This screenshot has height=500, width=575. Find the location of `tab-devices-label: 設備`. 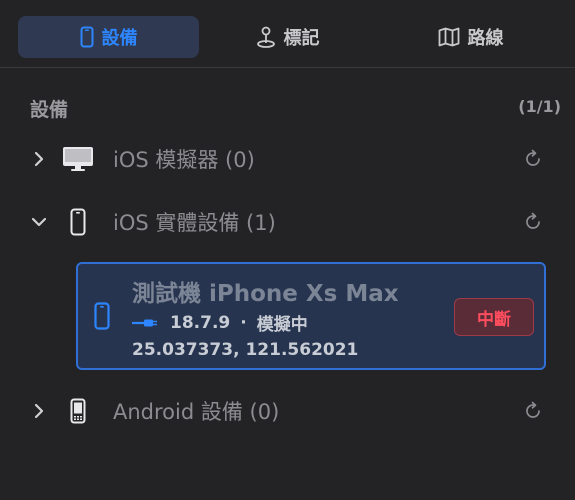

tab-devices-label: 設備 is located at coordinates (119, 38).